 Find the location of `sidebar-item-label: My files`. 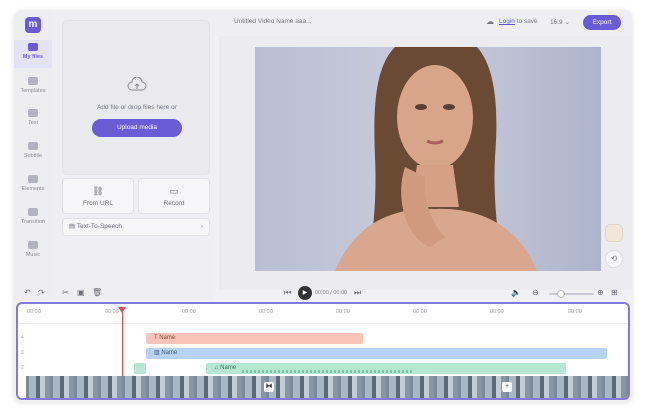

sidebar-item-label: My files is located at coordinates (33, 57).